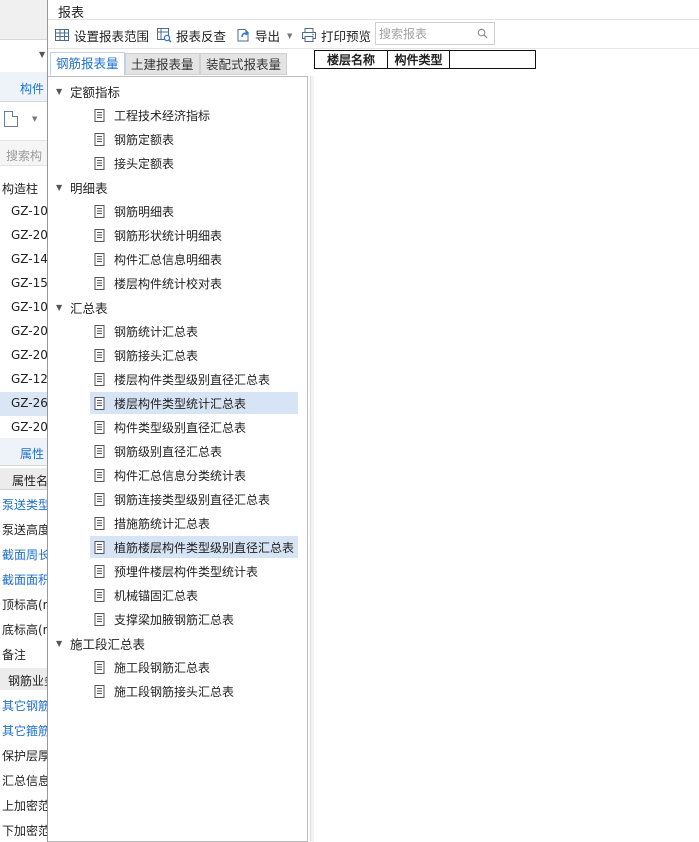 The width and height of the screenshot is (699, 842). What do you see at coordinates (24, 504) in the screenshot?
I see `property-label: 泵送类型` at bounding box center [24, 504].